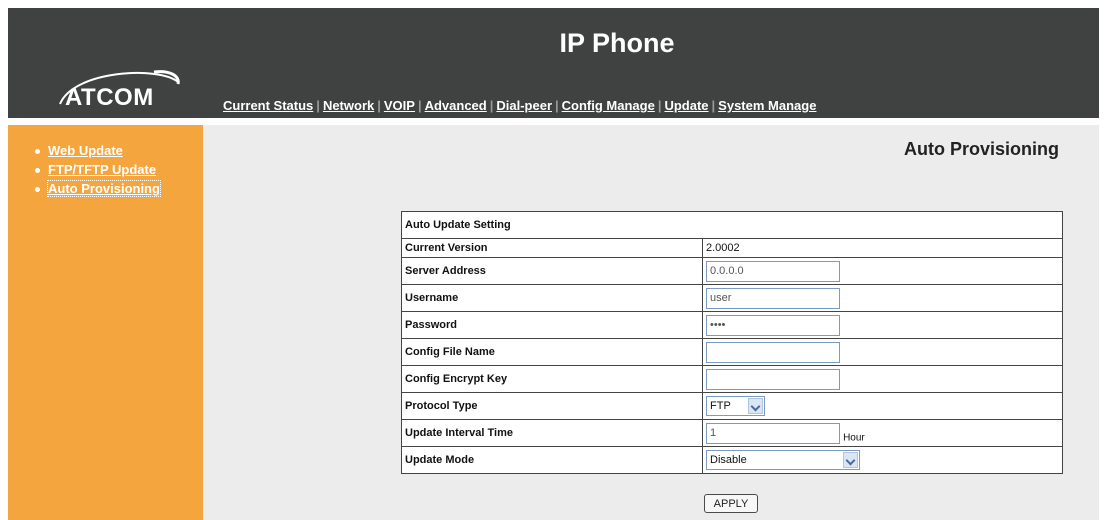  Describe the element at coordinates (773, 298) in the screenshot. I see `username-input` at that location.